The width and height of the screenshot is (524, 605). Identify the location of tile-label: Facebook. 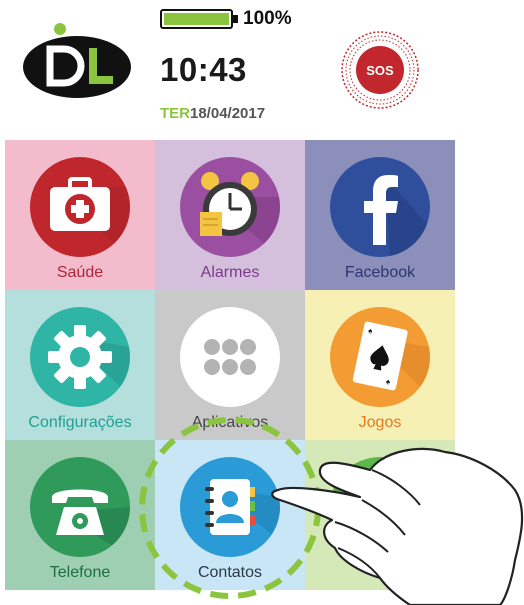
(380, 272).